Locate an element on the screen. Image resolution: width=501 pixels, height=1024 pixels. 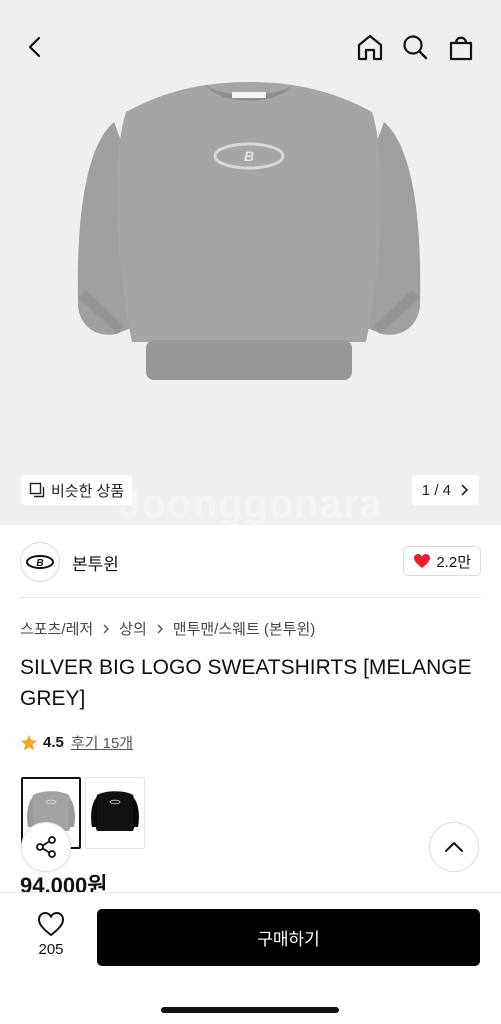
breadcrumb-item: 상의 is located at coordinates (133, 628).